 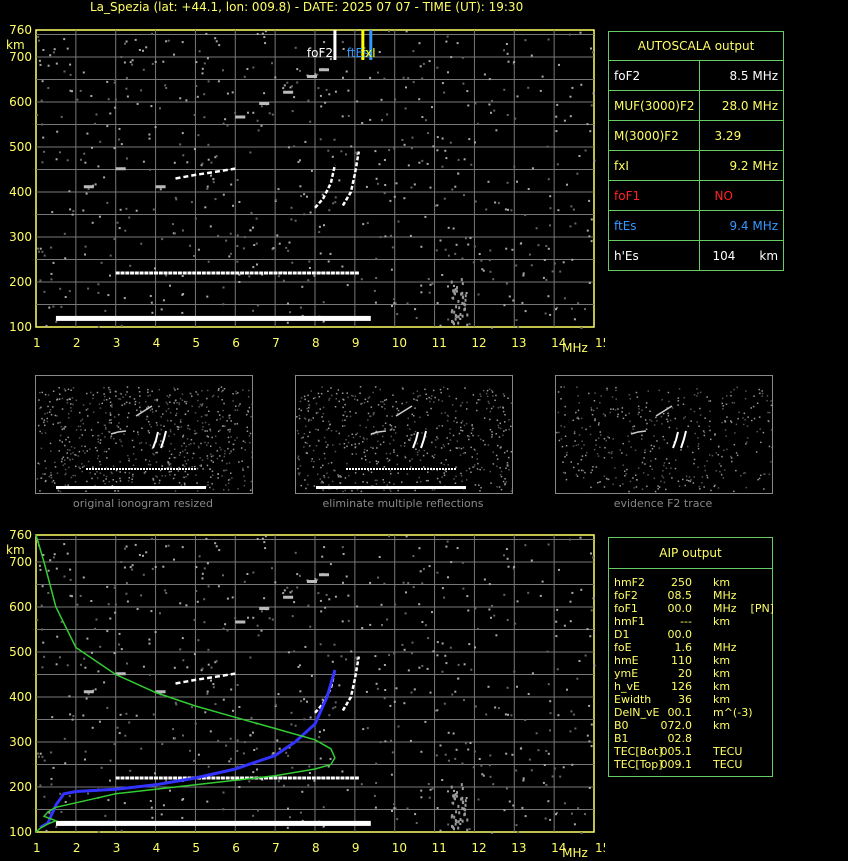 I want to click on aip-param-unit: MHz, so click(x=725, y=595).